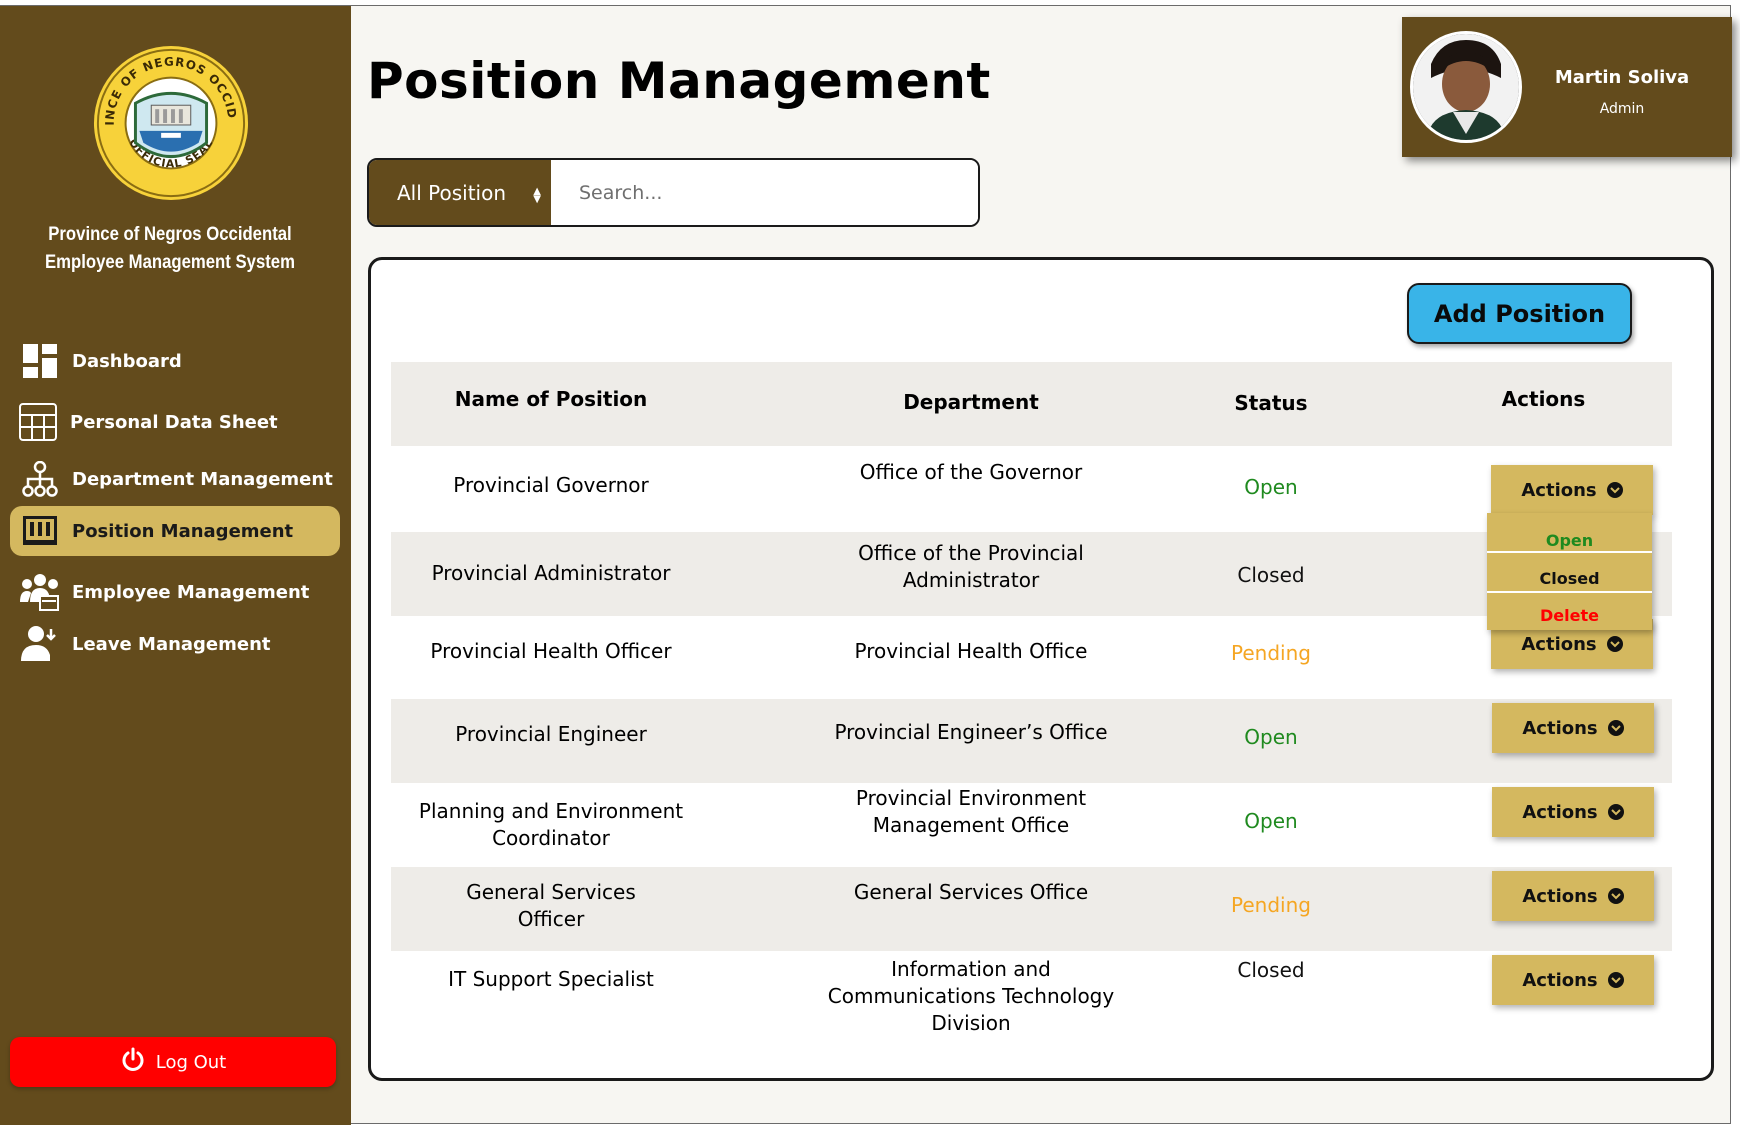 This screenshot has width=1740, height=1137. I want to click on department-line: Management Office, so click(971, 825).